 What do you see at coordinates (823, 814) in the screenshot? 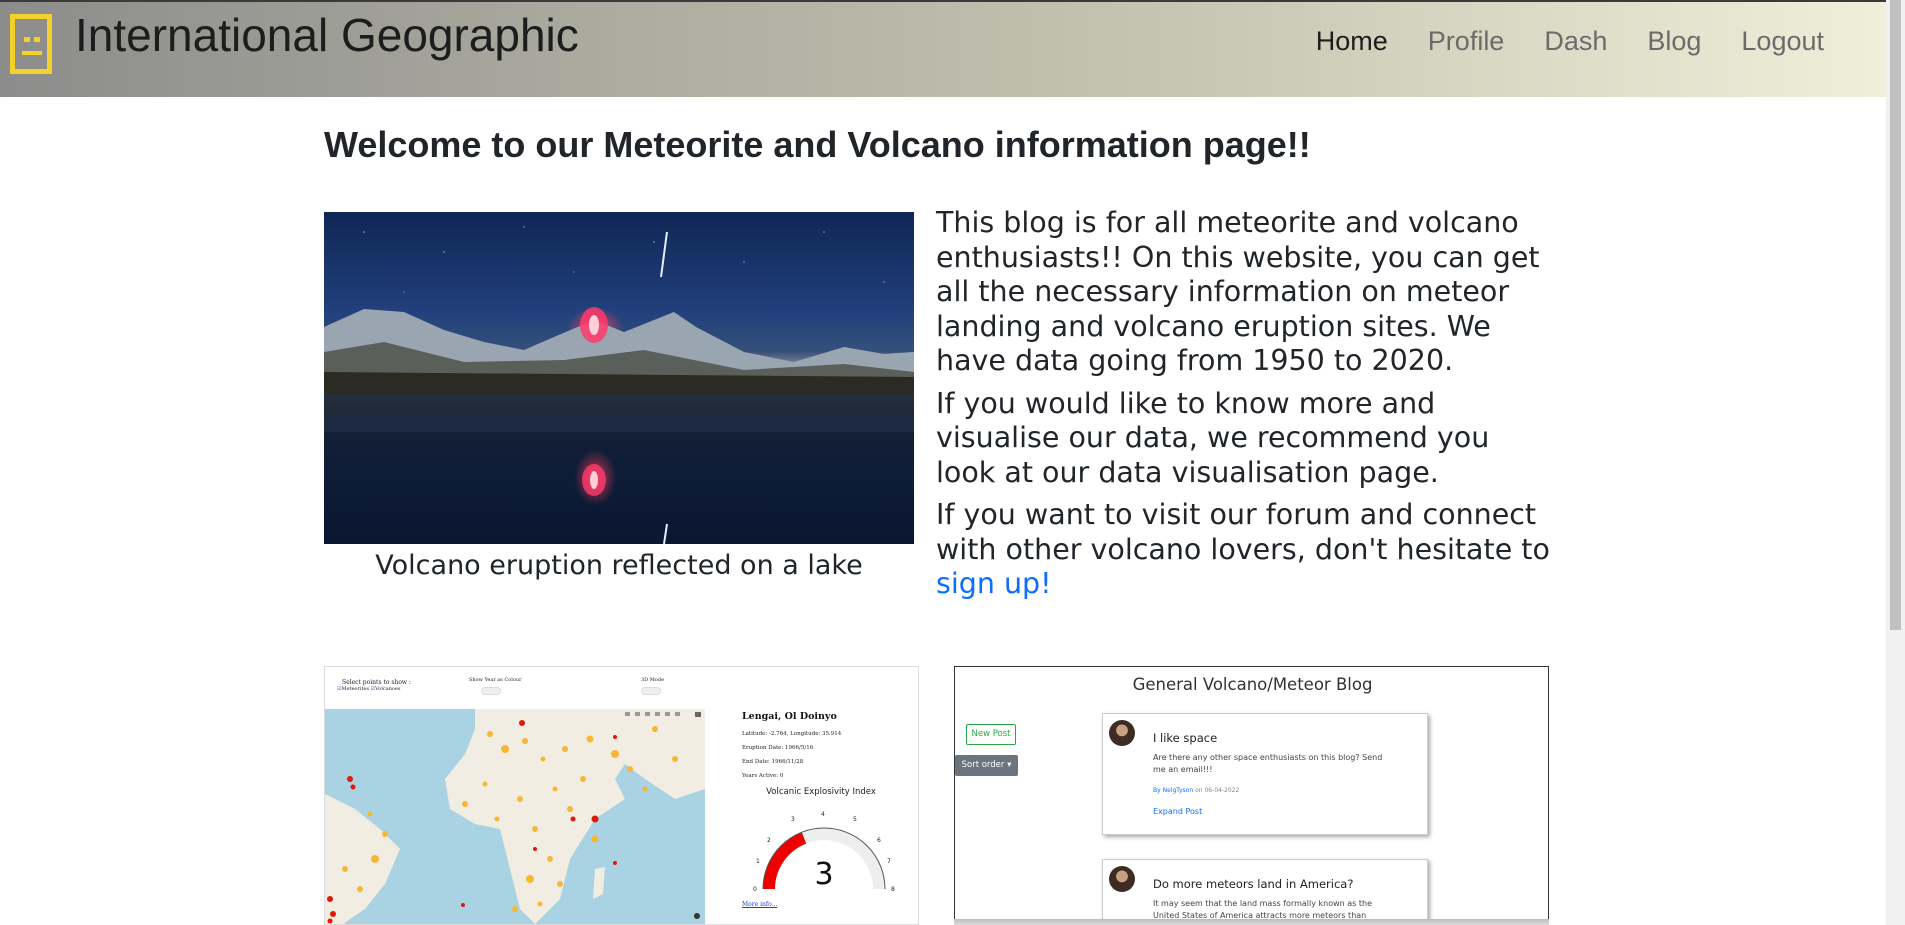
I see `gauge-tick-4: 4` at bounding box center [823, 814].